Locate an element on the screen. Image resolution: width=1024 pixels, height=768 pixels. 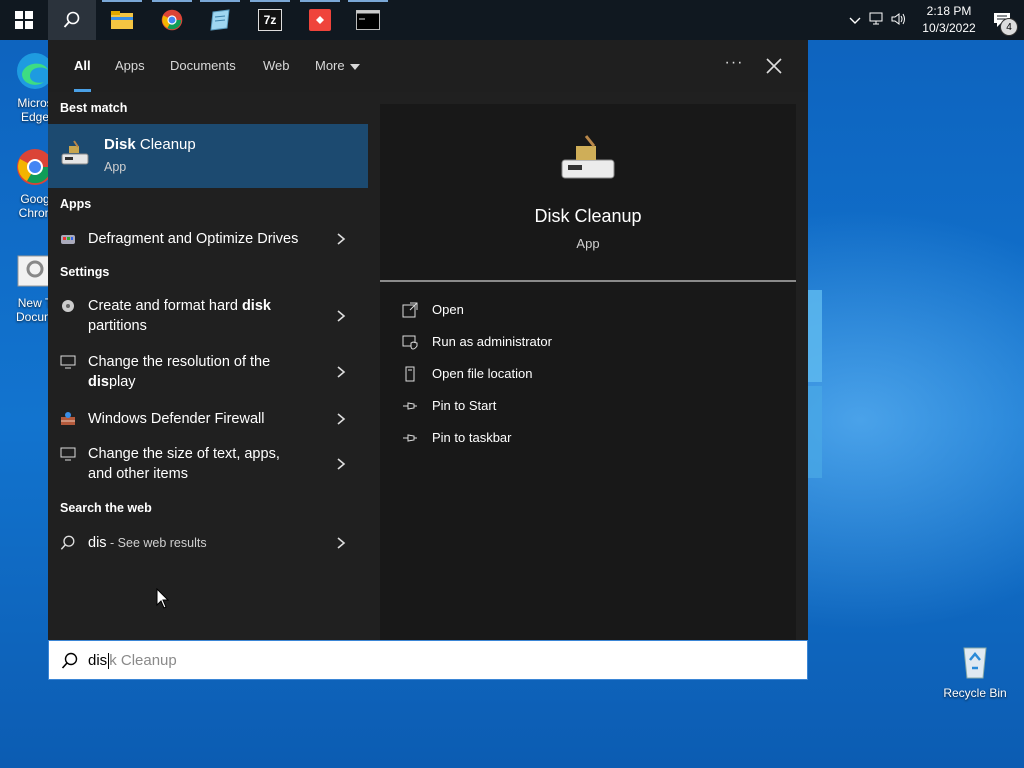
result-web-search: dis - See web results is located at coordinates (208, 543).